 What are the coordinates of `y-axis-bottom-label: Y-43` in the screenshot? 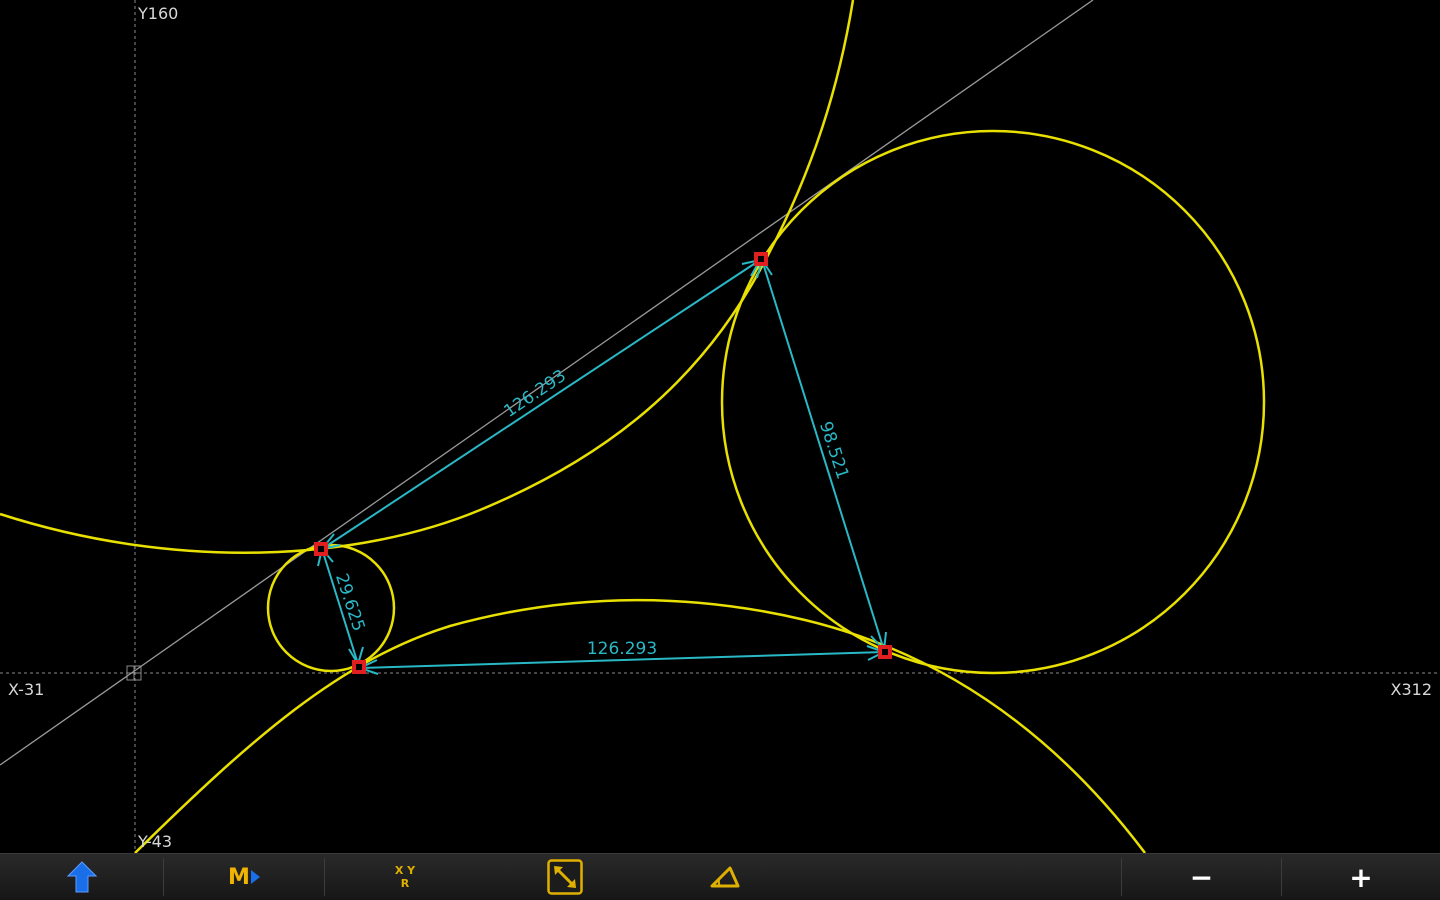 It's located at (154, 841).